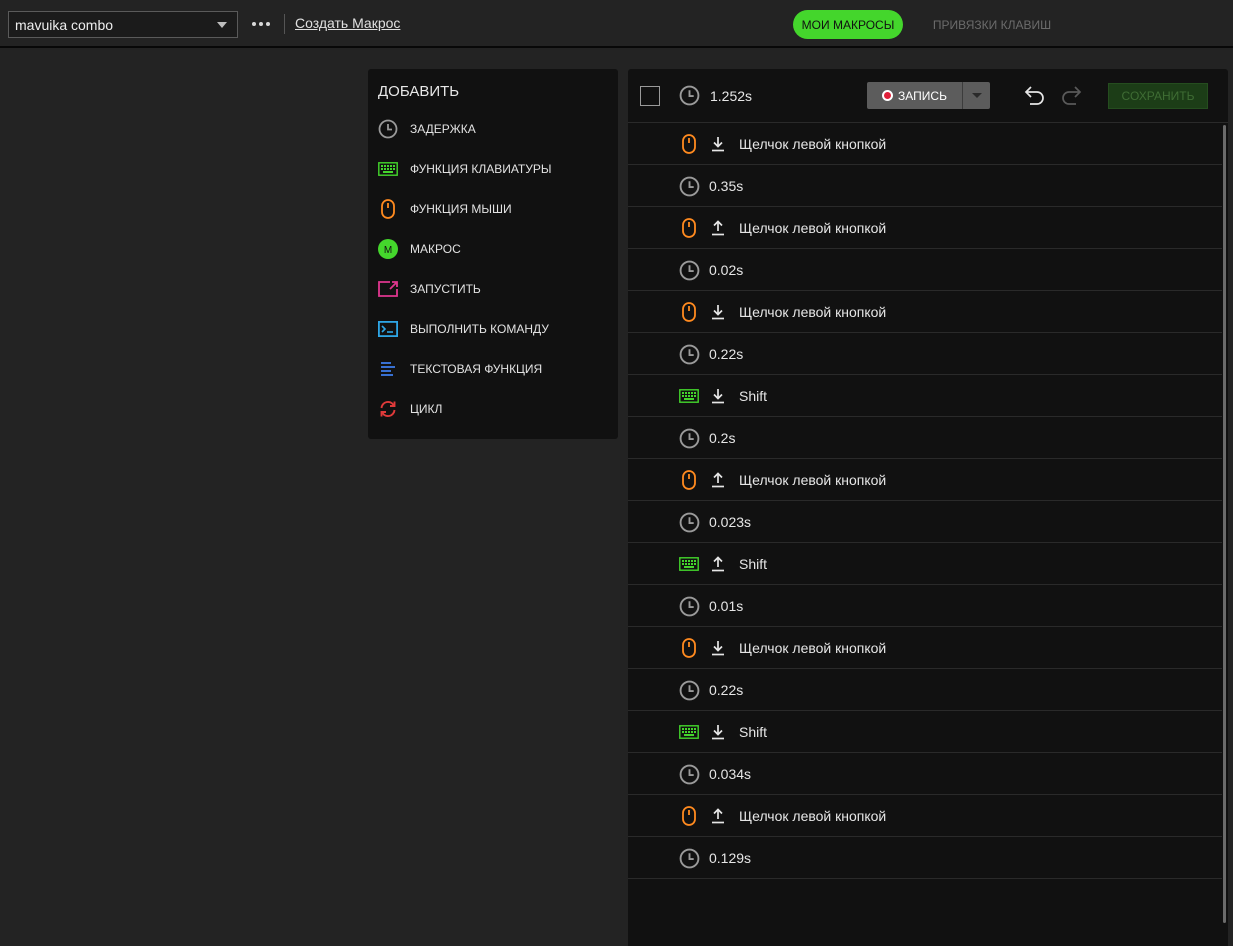 The image size is (1233, 946). I want to click on tab-my-macros: МОИ МАКРОСЫ, so click(848, 24).